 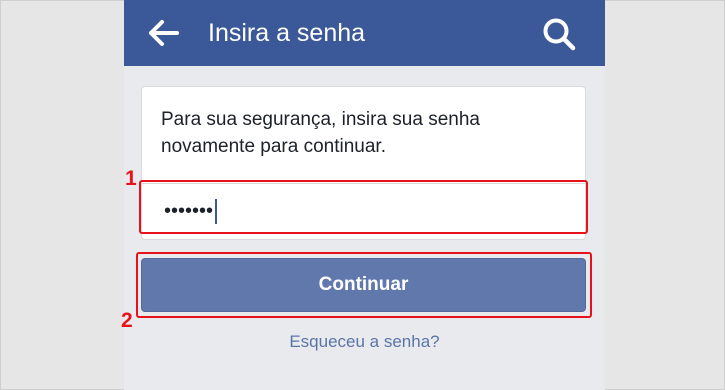 What do you see at coordinates (364, 342) in the screenshot?
I see `forgot-password-link: Esqueceu a senha?` at bounding box center [364, 342].